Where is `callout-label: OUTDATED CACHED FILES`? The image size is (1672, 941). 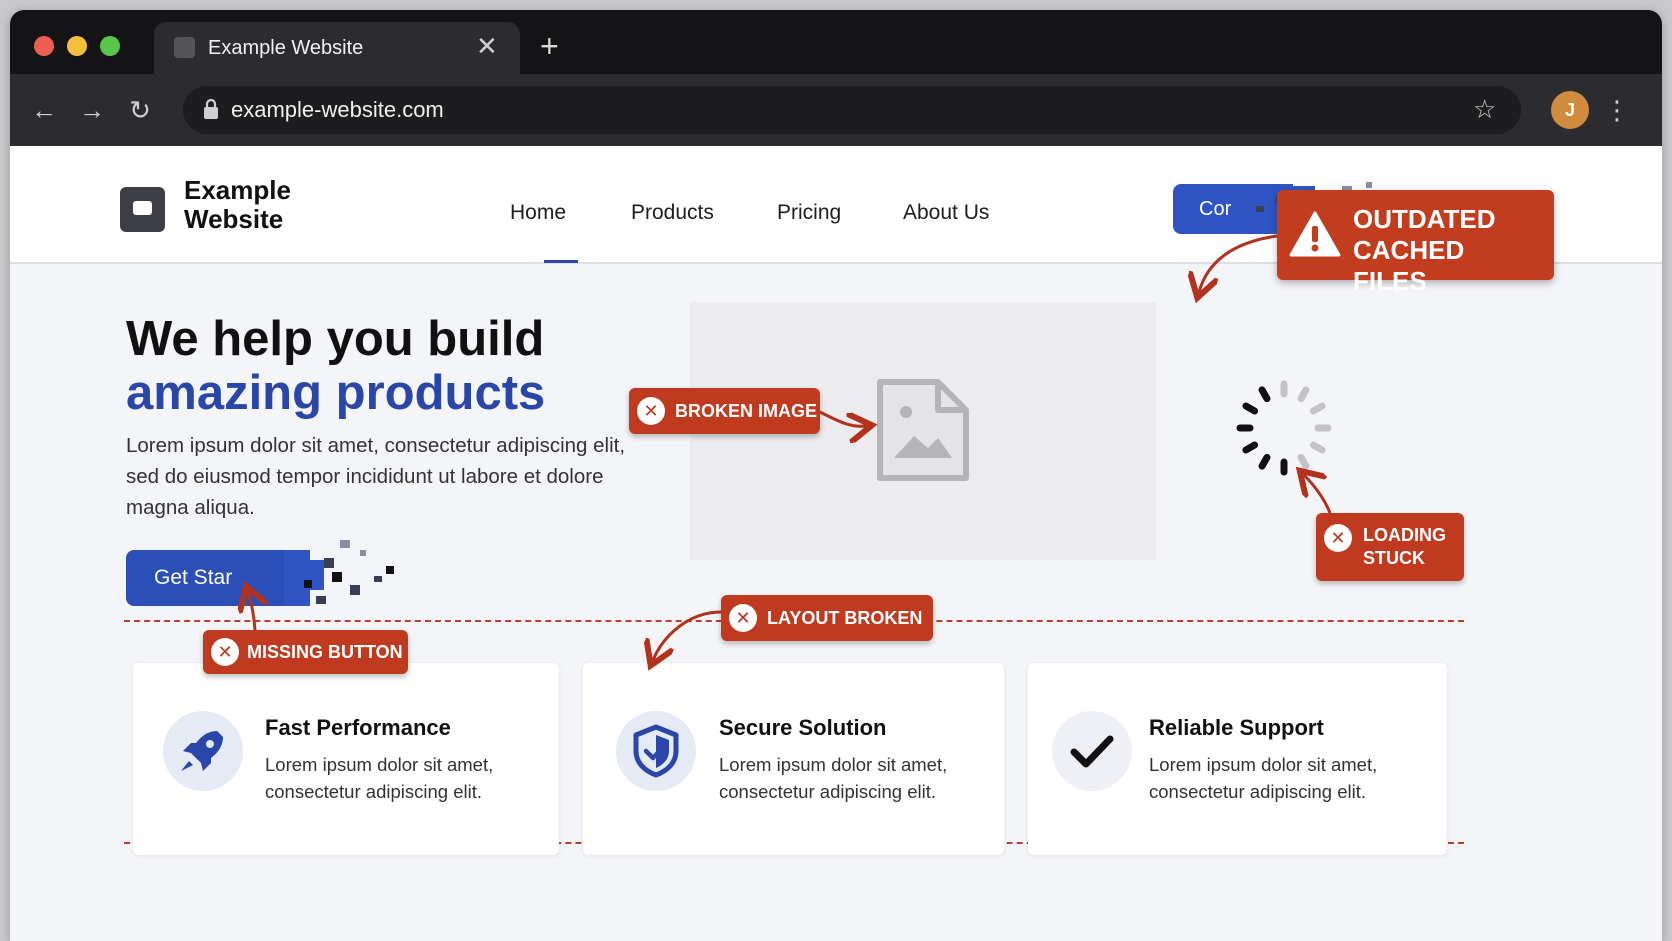
callout-label: OUTDATED CACHED FILES is located at coordinates (1424, 250).